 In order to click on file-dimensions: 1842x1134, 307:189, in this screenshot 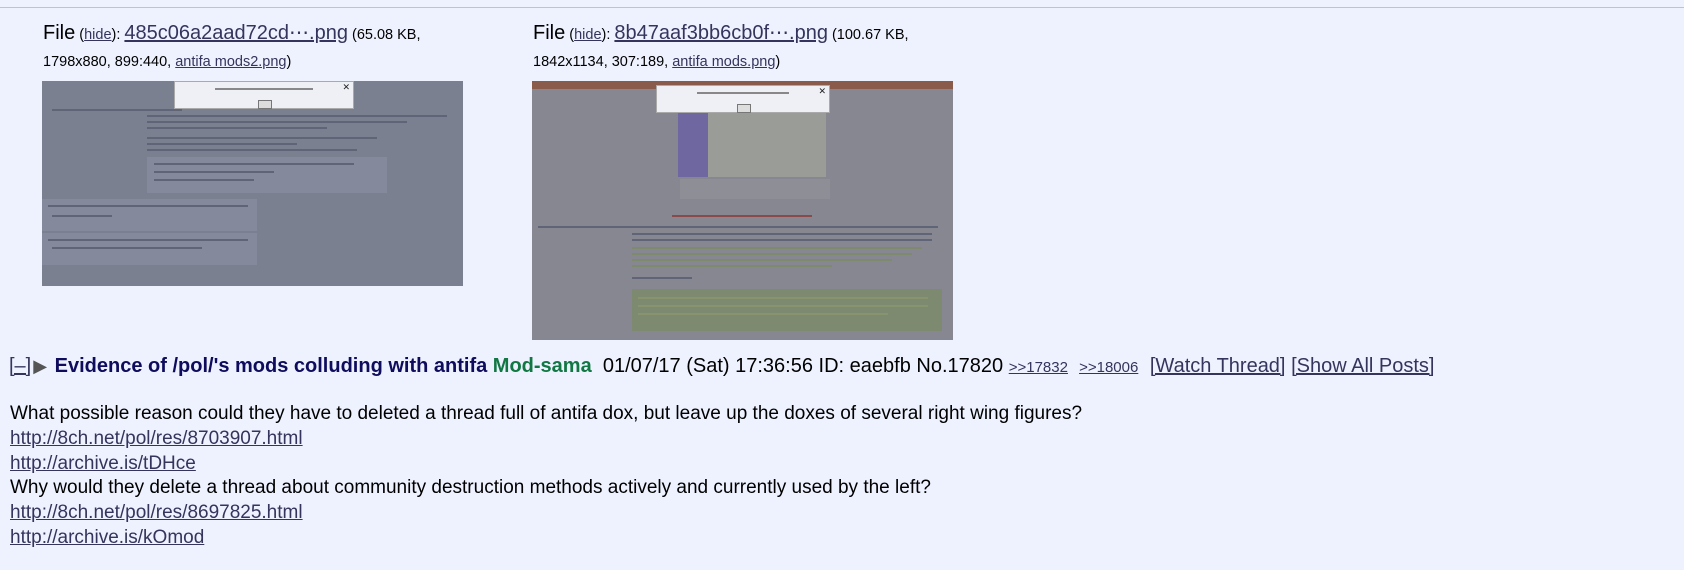, I will do `click(601, 62)`.